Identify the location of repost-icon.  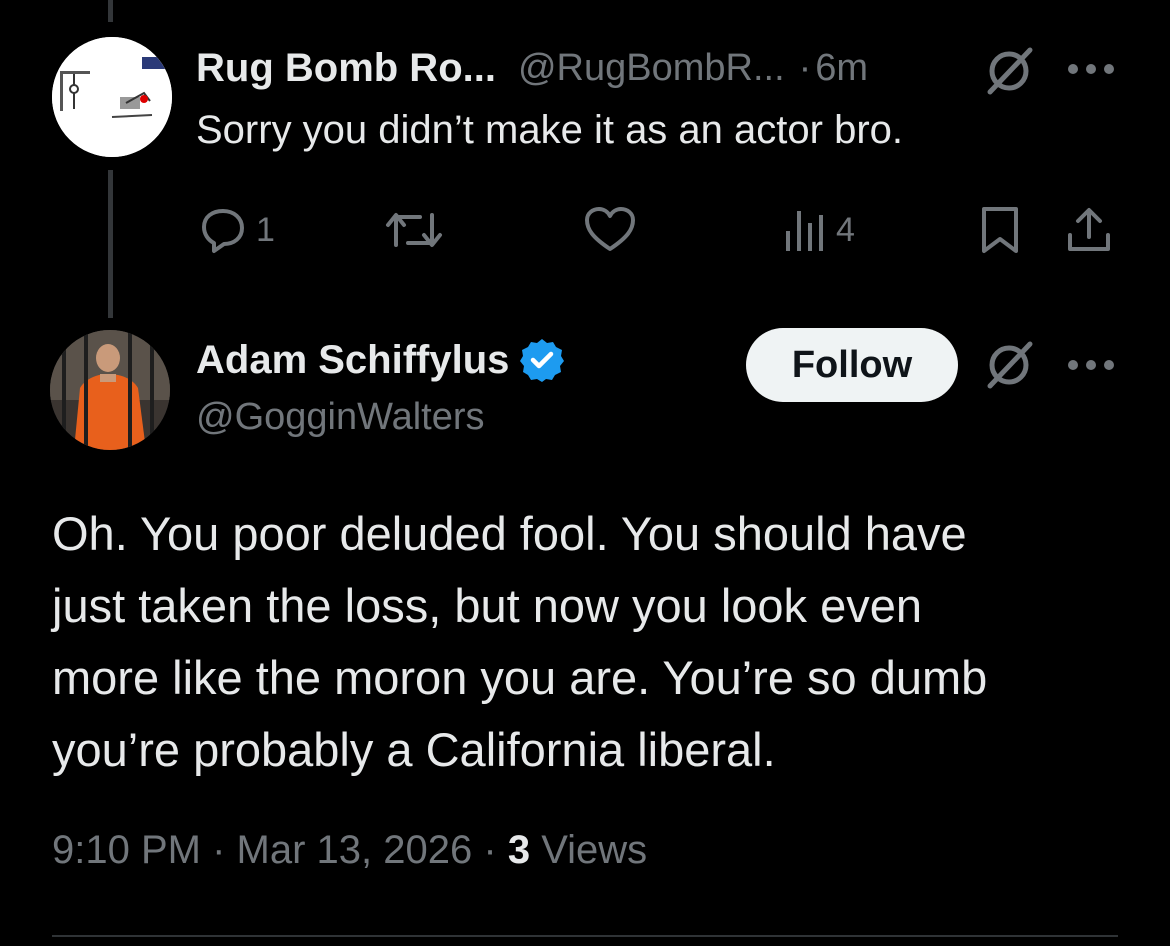
(414, 230).